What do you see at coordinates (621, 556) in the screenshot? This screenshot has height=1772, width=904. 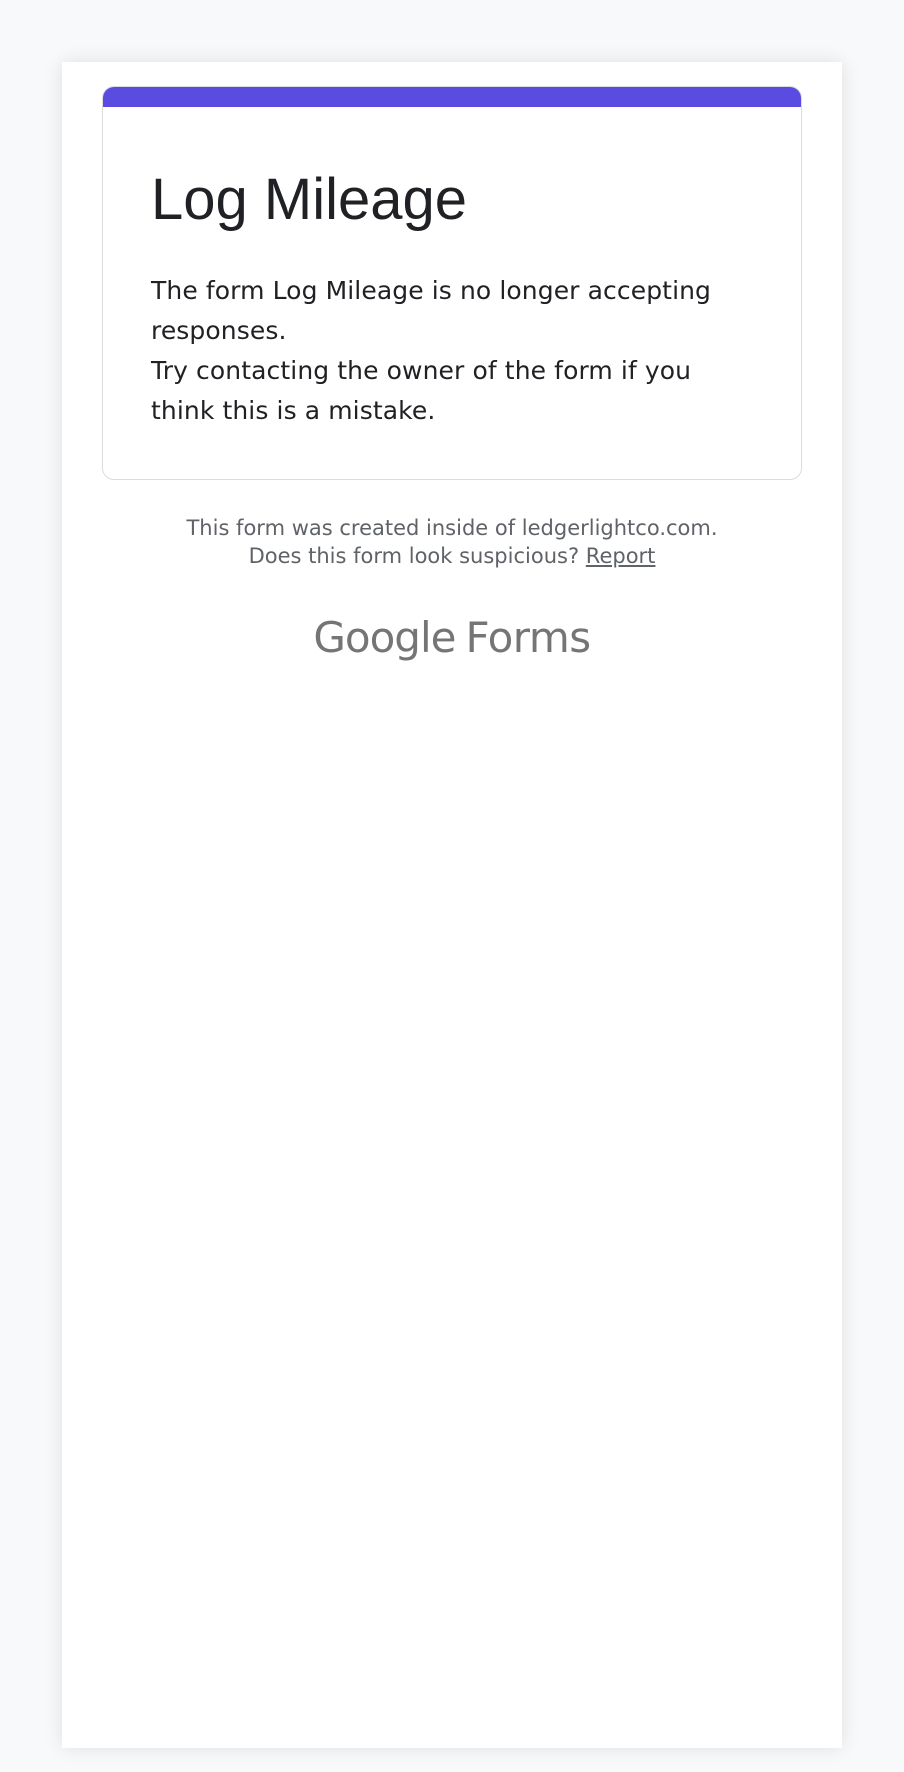 I see `report-link: Report` at bounding box center [621, 556].